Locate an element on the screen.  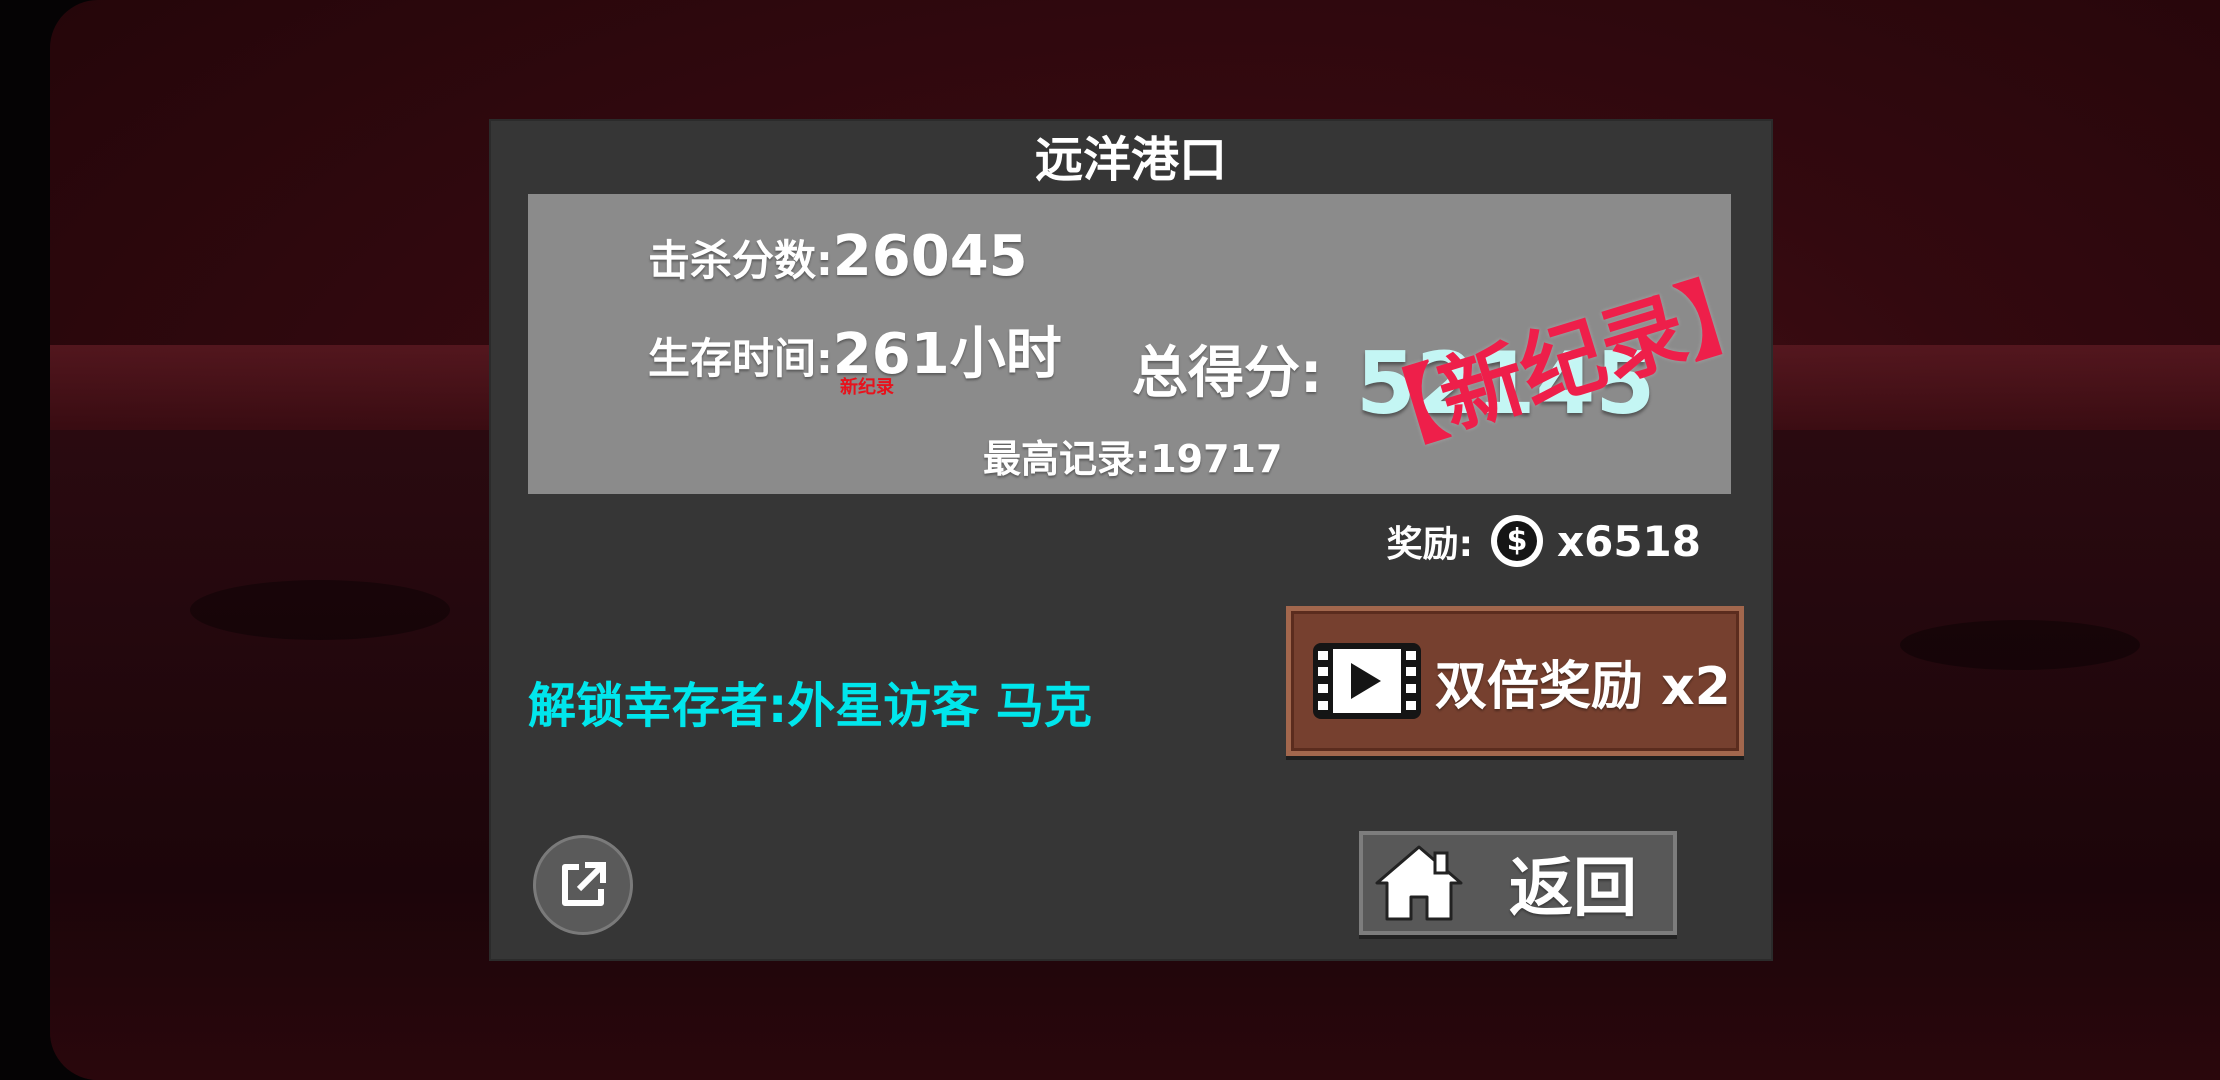
best-record-value: 19717 is located at coordinates (1216, 459).